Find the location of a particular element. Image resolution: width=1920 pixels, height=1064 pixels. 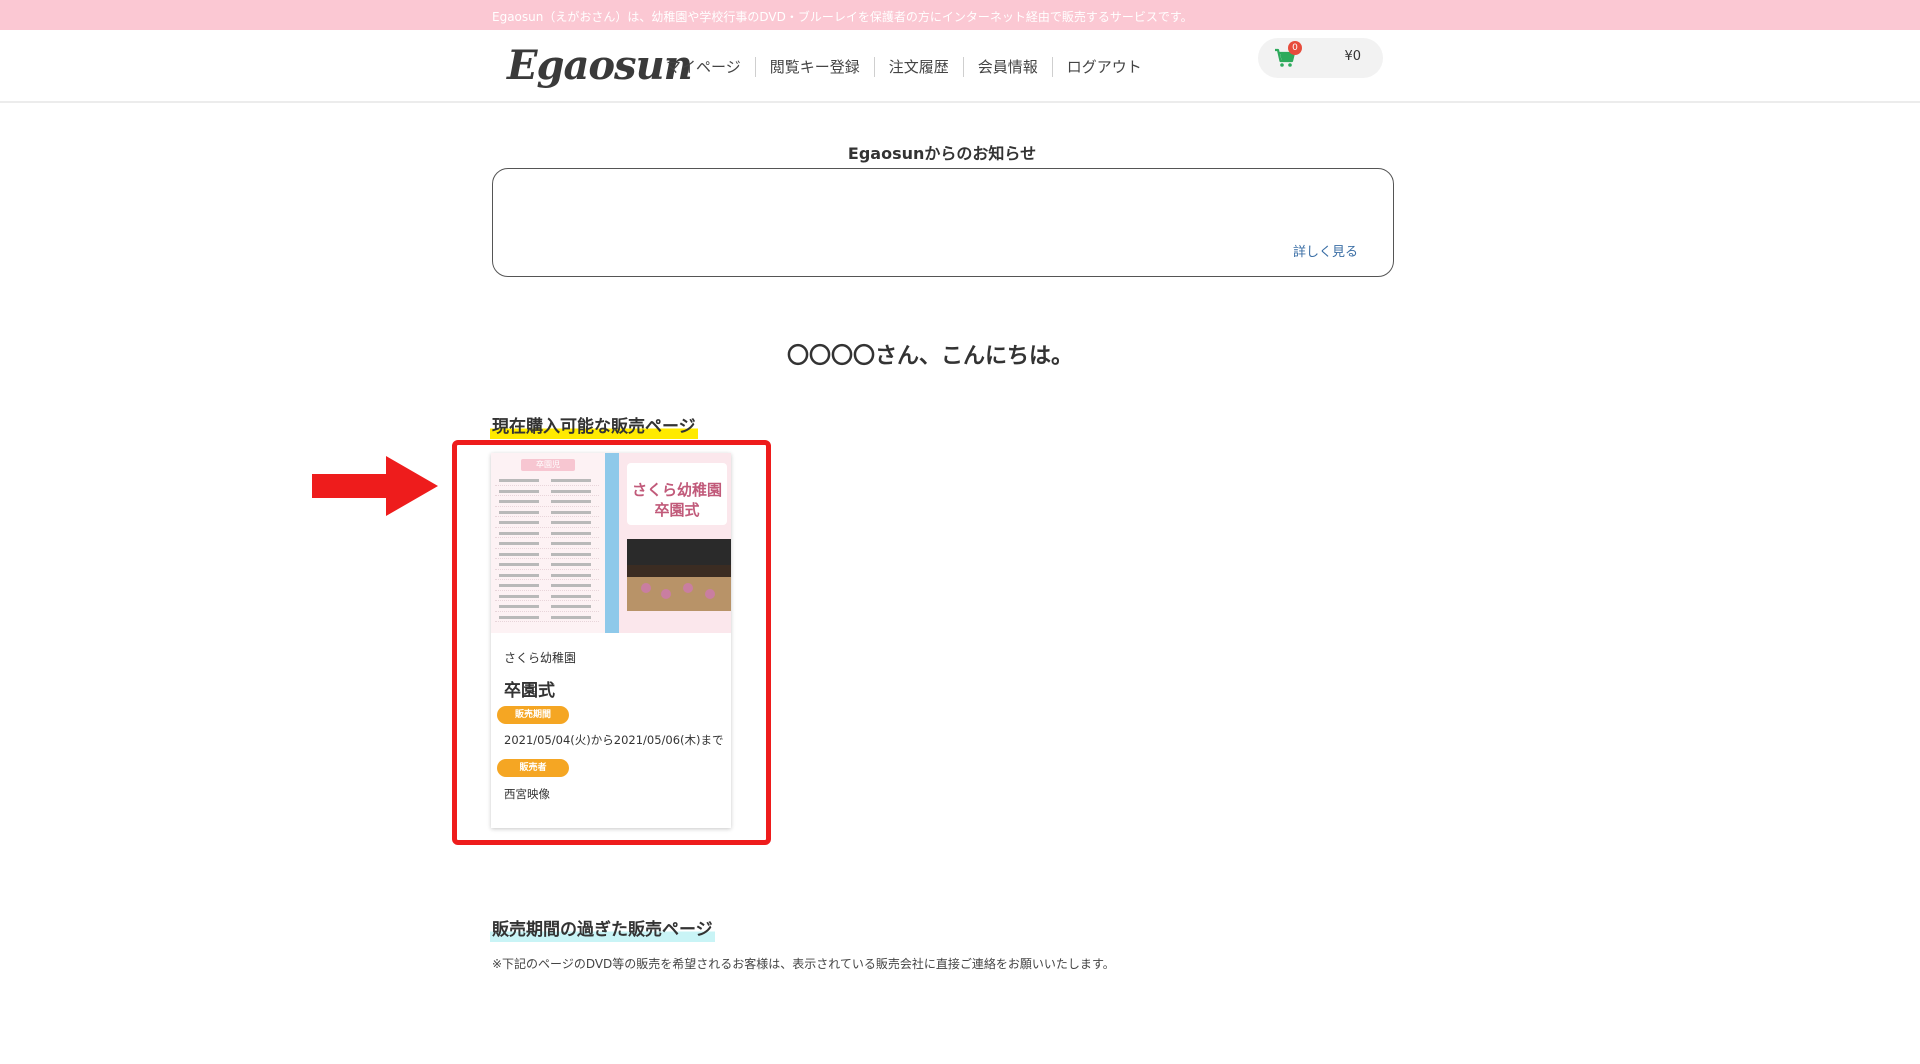

seller-badge: 販売者 is located at coordinates (533, 768).